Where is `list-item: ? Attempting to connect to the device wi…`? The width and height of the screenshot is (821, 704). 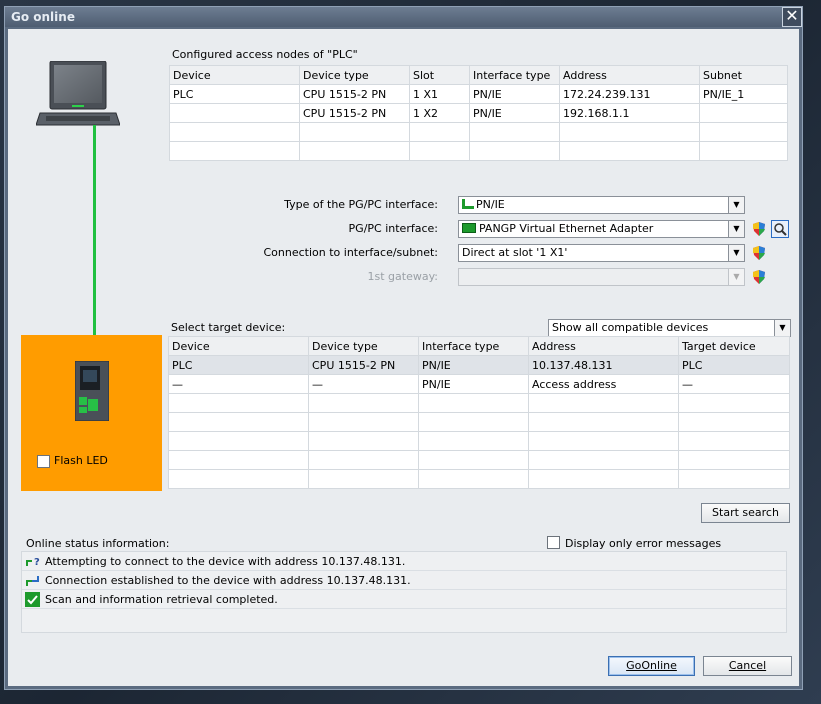
list-item: ? Attempting to connect to the device wi… is located at coordinates (404, 561).